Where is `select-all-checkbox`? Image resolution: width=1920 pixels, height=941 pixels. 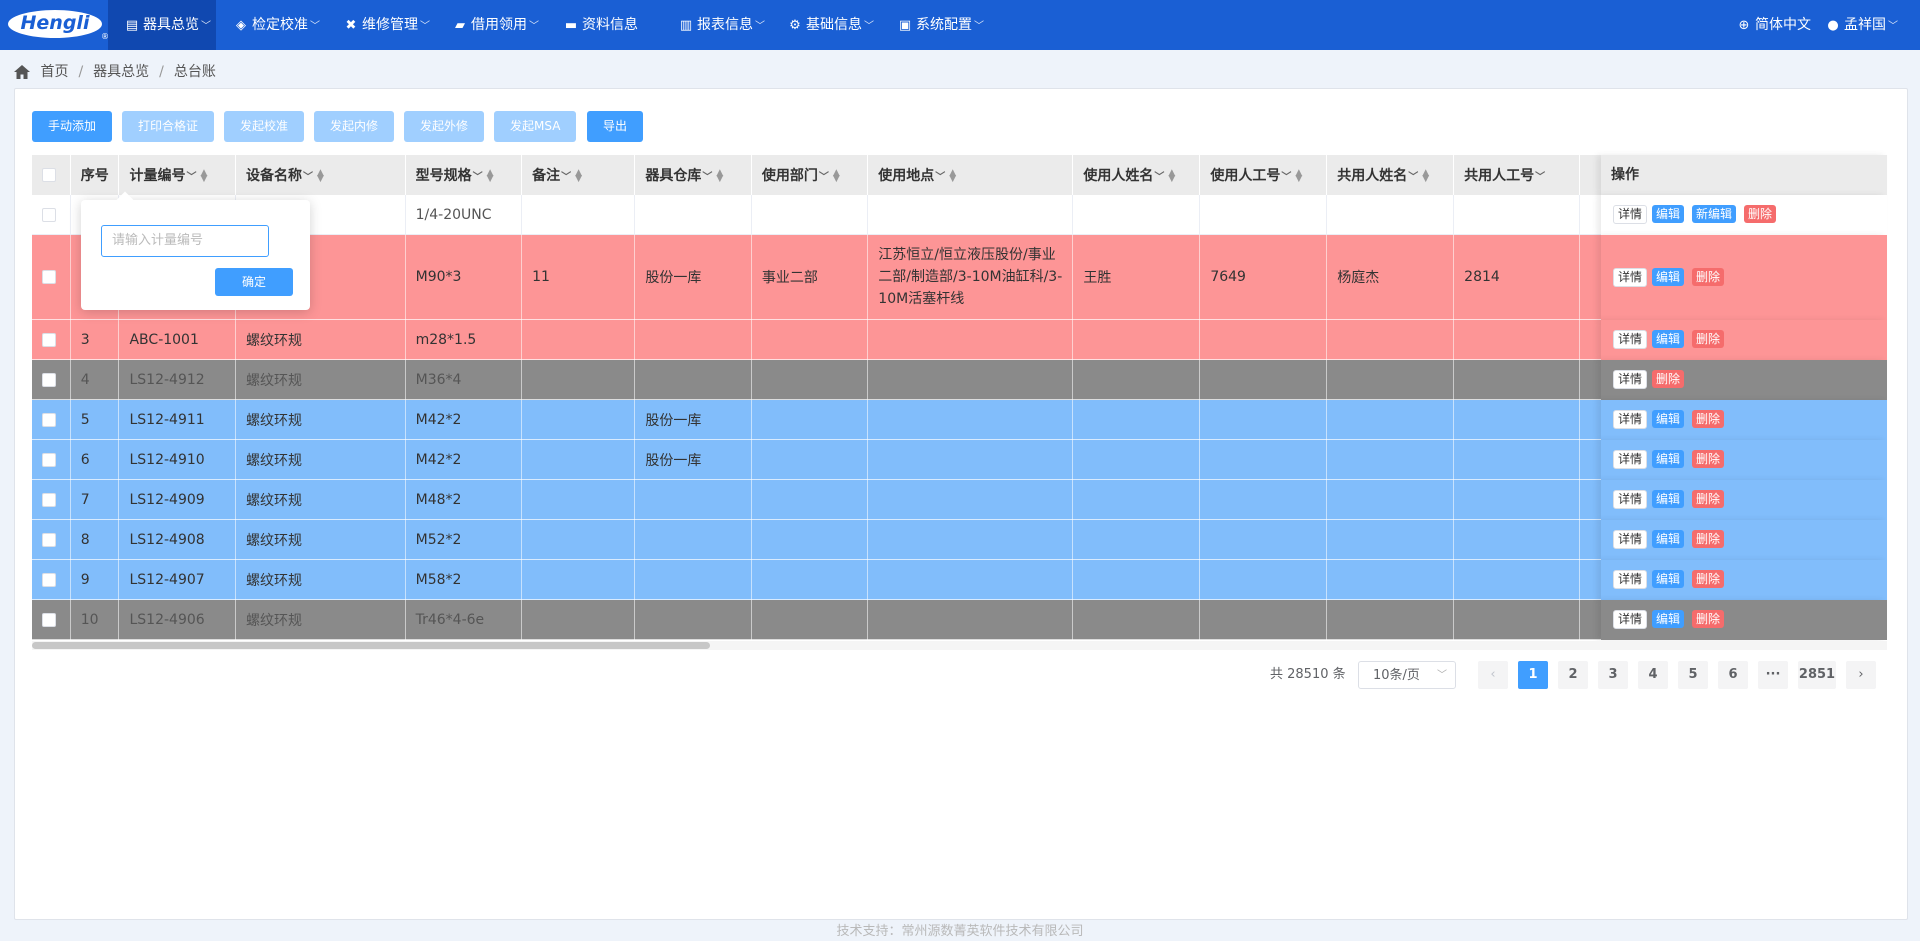 select-all-checkbox is located at coordinates (49, 175).